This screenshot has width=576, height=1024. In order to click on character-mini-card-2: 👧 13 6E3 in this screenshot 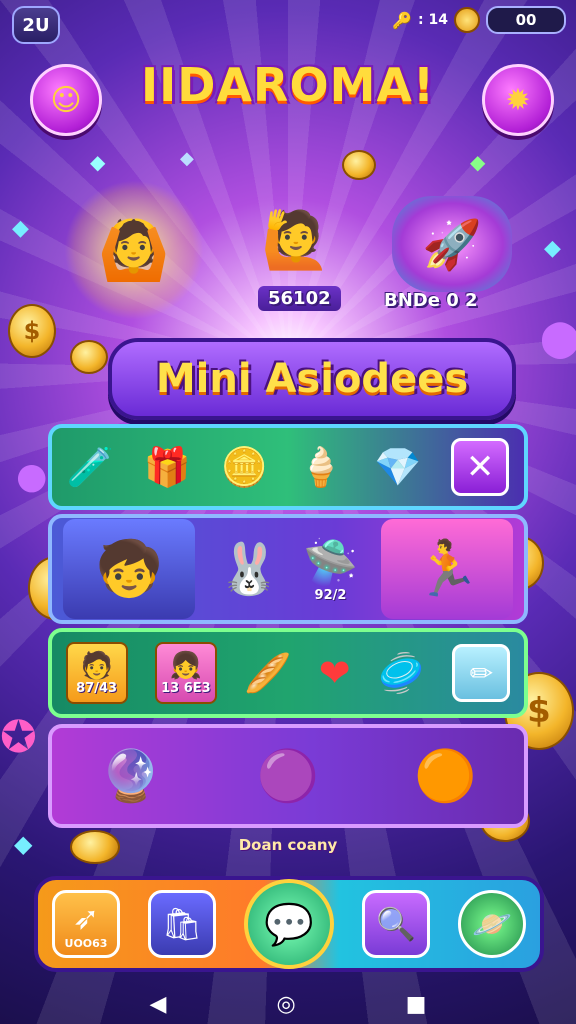, I will do `click(185, 673)`.